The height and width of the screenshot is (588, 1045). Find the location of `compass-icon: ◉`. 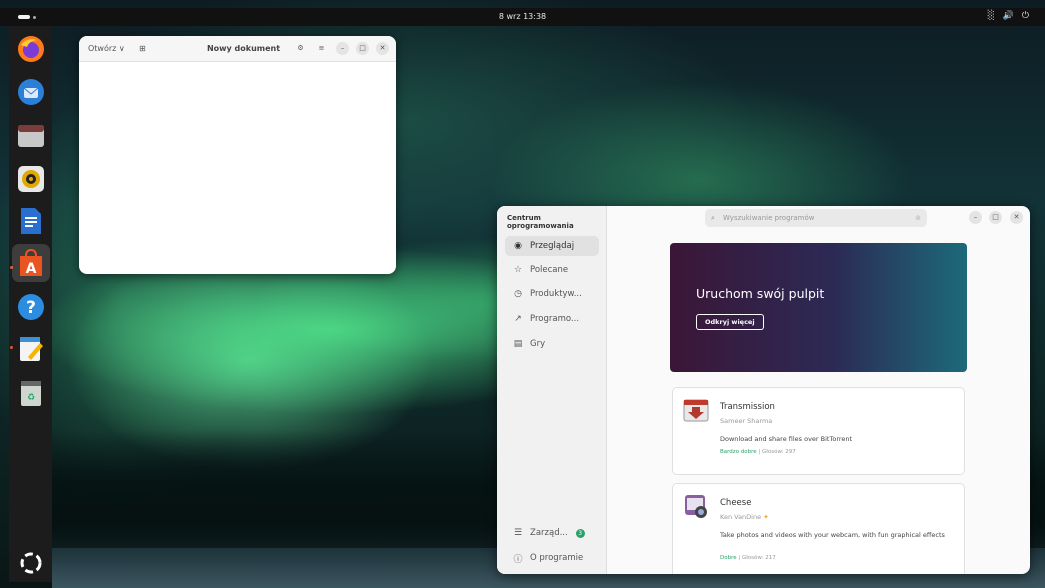

compass-icon: ◉ is located at coordinates (518, 246).